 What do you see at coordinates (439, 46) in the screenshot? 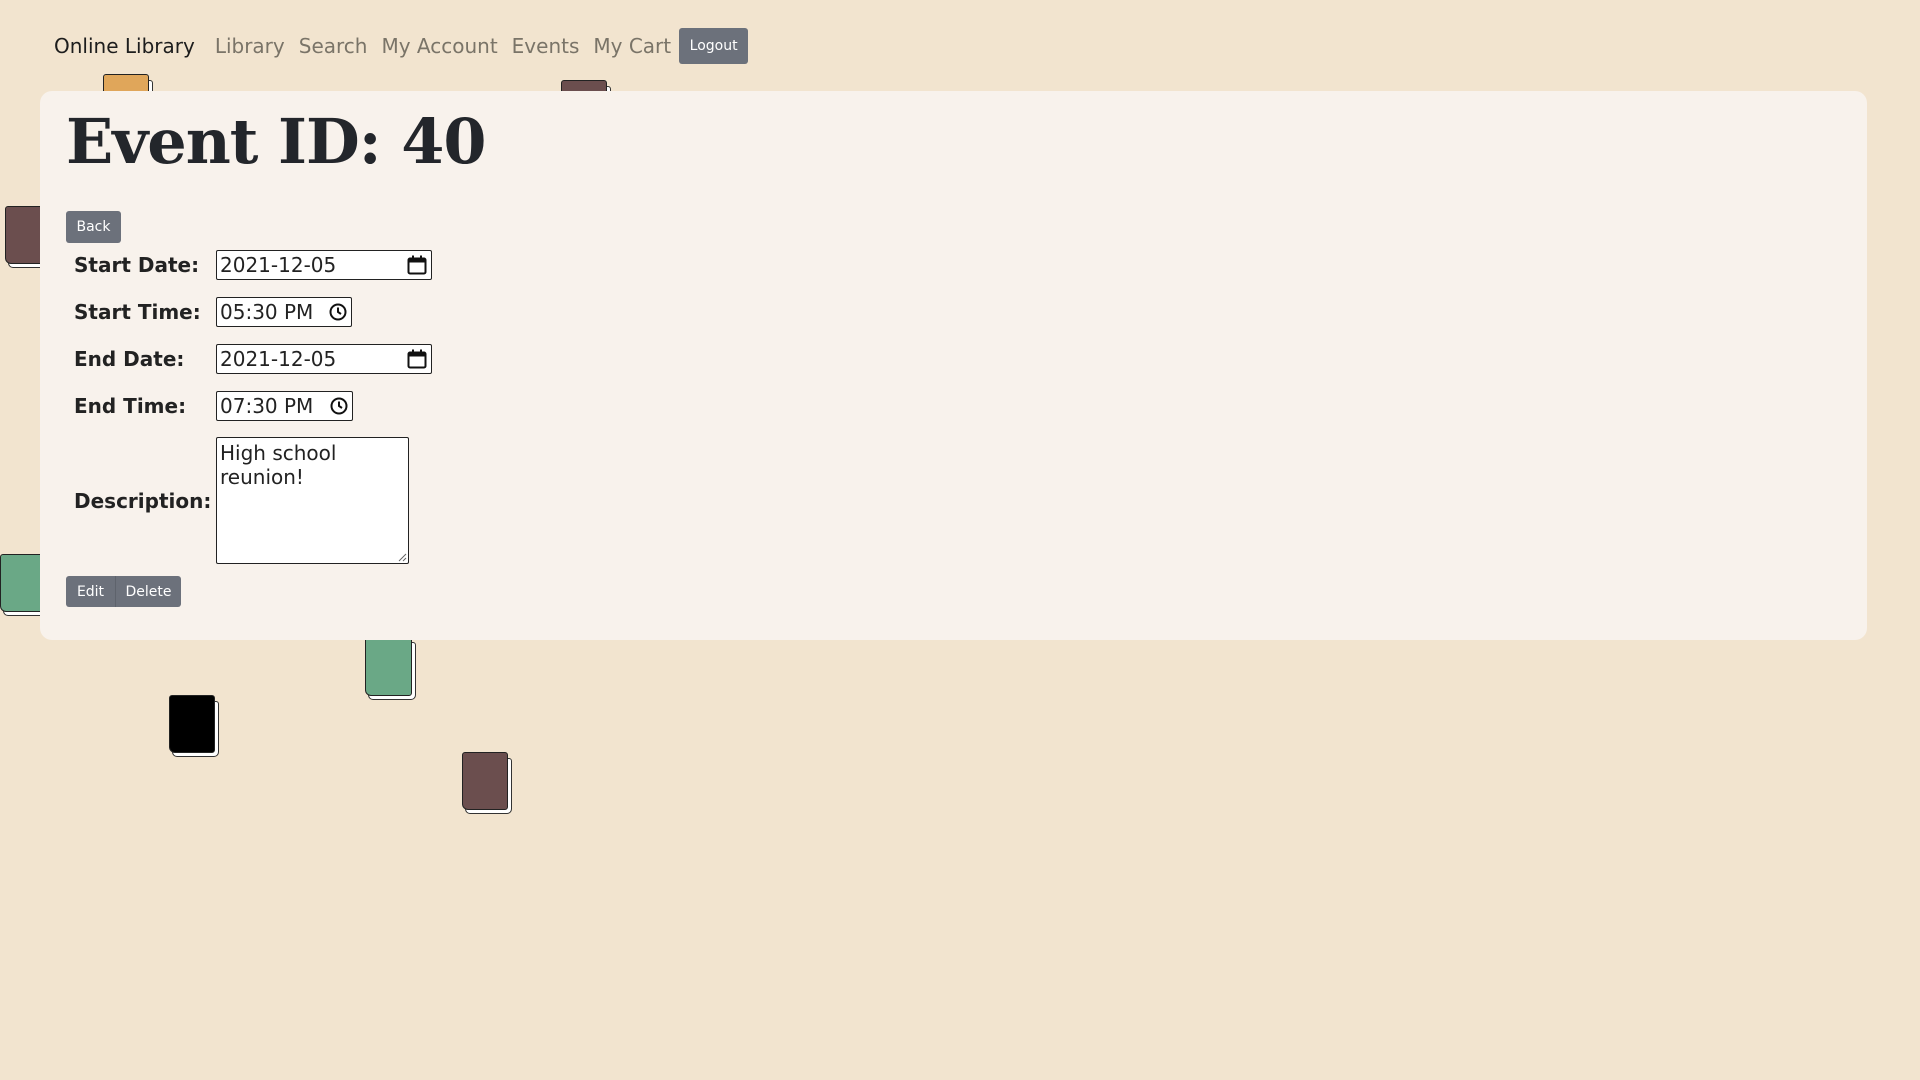
I see `nav-link-my-account: My Account` at bounding box center [439, 46].